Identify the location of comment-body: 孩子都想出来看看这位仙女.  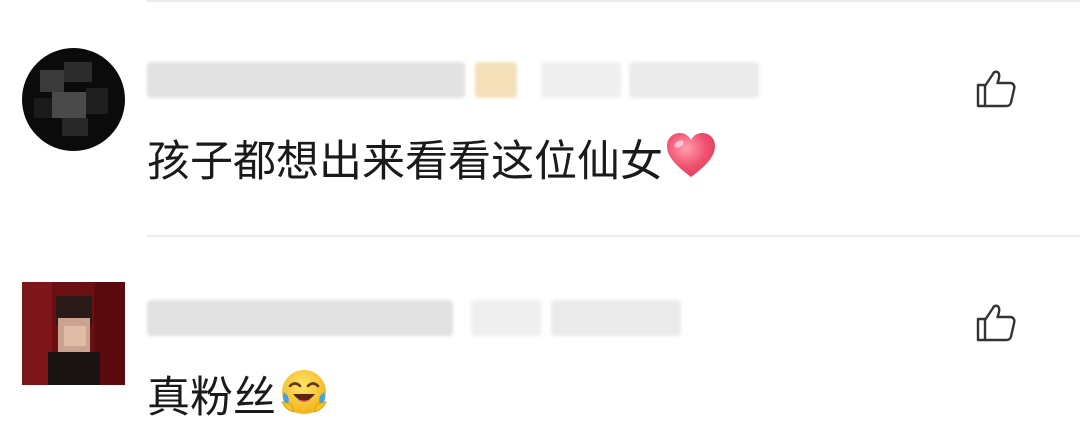
(432, 162).